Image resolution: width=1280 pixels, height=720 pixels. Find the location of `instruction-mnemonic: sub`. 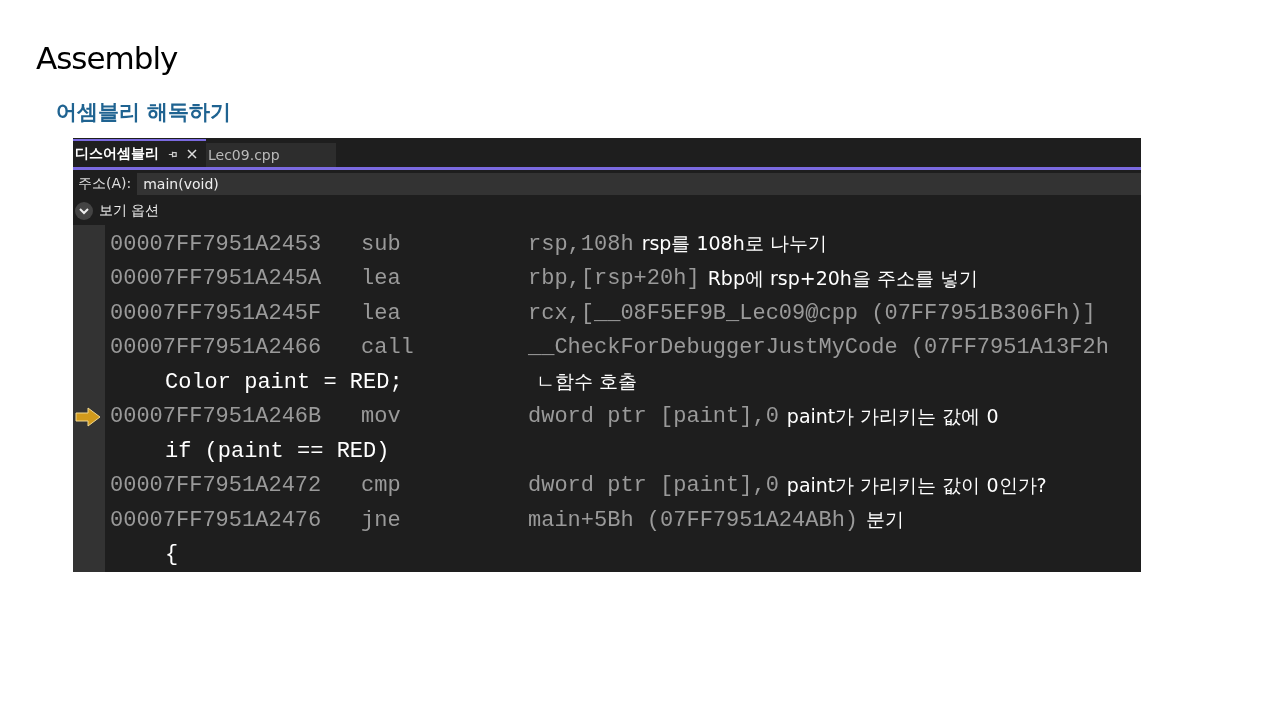

instruction-mnemonic: sub is located at coordinates (381, 244).